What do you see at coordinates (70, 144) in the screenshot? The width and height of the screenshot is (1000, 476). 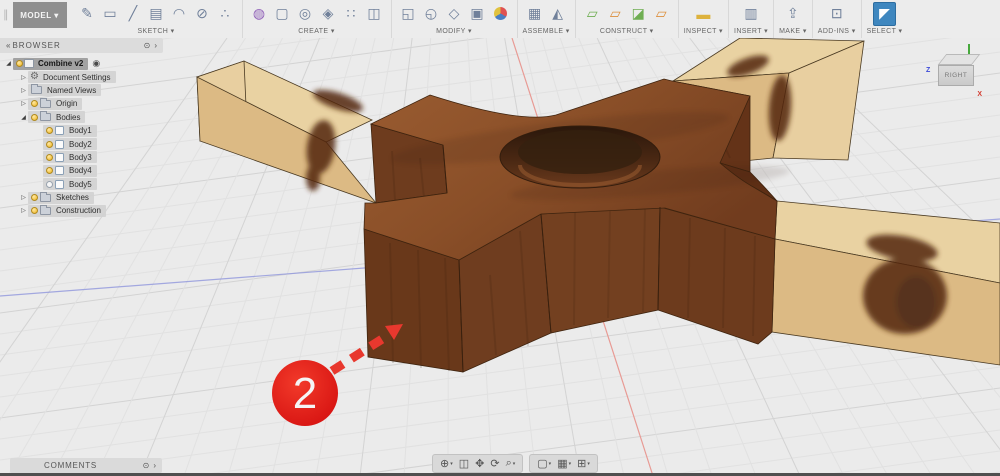 I see `tree-item-chip: Body2` at bounding box center [70, 144].